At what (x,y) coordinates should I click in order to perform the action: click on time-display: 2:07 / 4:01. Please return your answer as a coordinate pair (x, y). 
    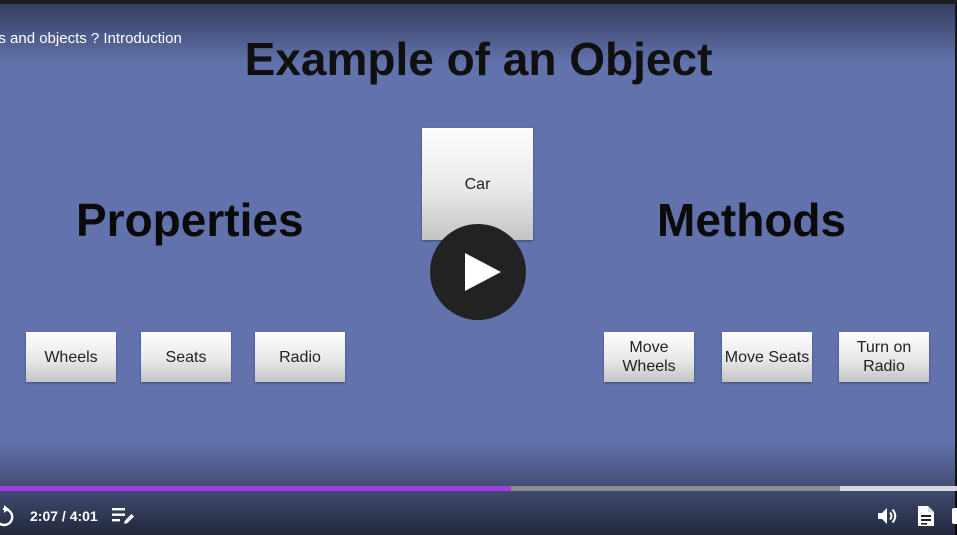
    Looking at the image, I should click on (64, 516).